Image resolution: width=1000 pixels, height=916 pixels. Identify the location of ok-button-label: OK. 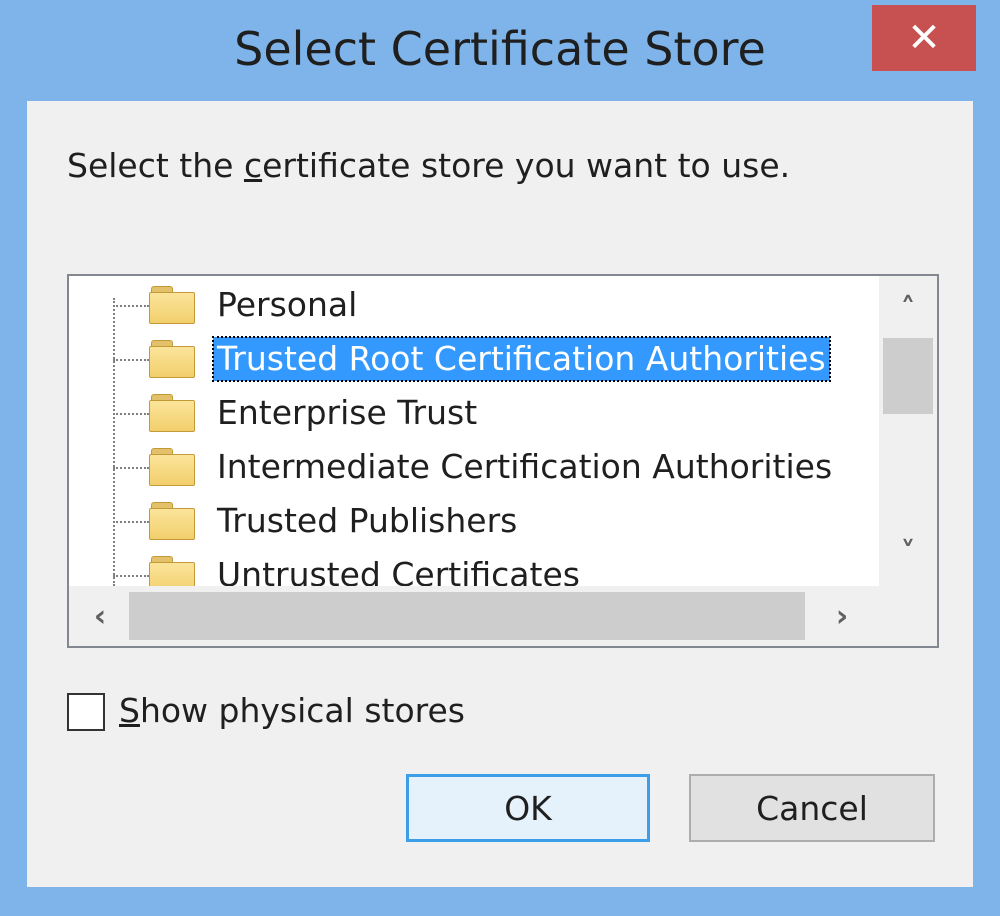
(528, 808).